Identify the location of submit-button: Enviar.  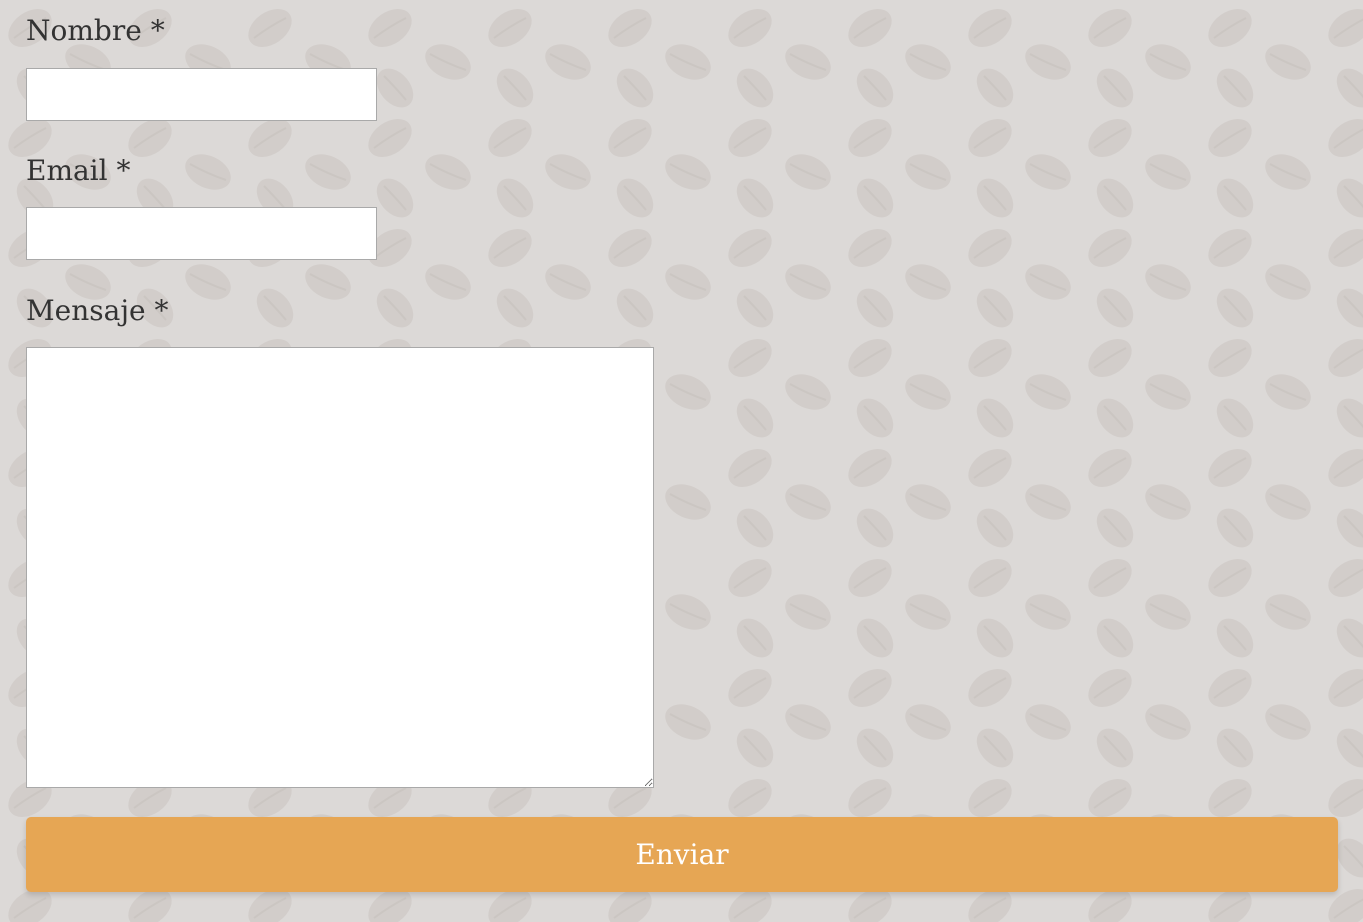
(682, 854).